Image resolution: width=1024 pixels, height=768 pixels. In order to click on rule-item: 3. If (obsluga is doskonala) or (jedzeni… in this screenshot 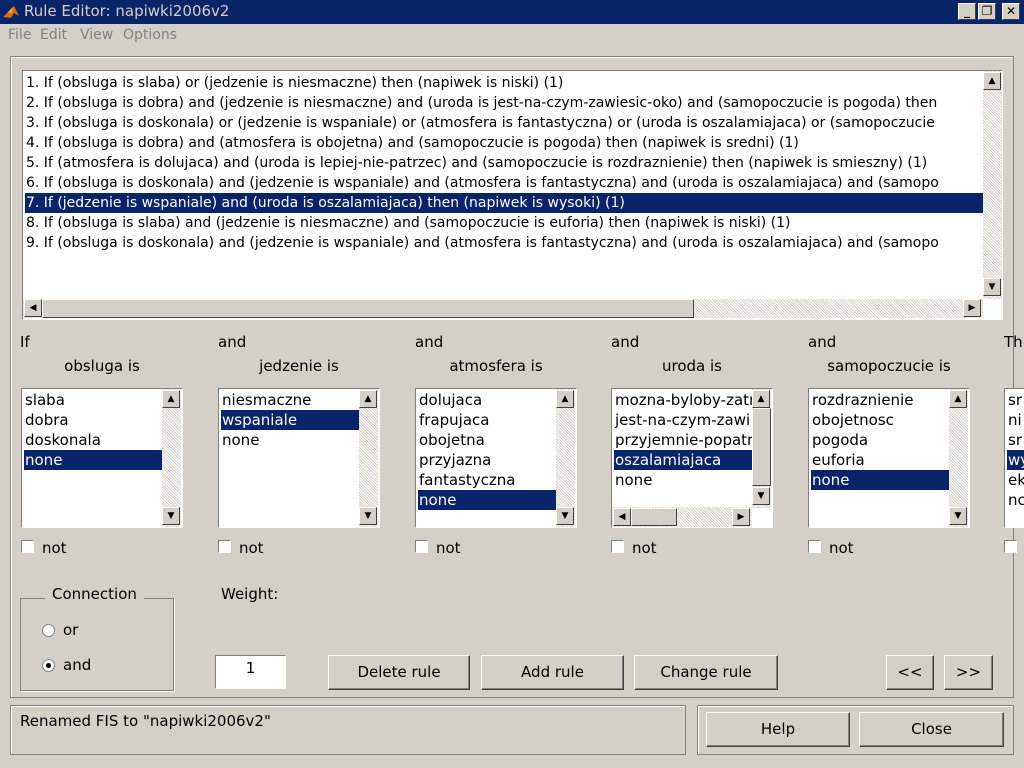, I will do `click(504, 123)`.